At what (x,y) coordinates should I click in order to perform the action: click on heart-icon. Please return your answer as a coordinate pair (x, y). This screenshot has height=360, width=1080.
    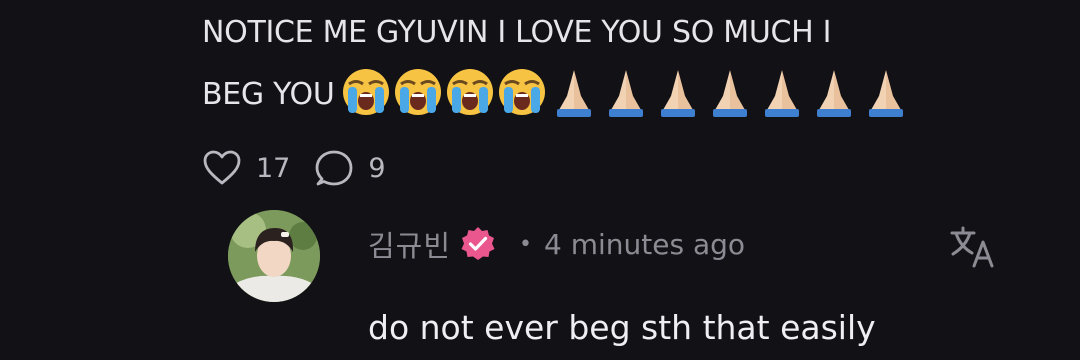
    Looking at the image, I should click on (222, 167).